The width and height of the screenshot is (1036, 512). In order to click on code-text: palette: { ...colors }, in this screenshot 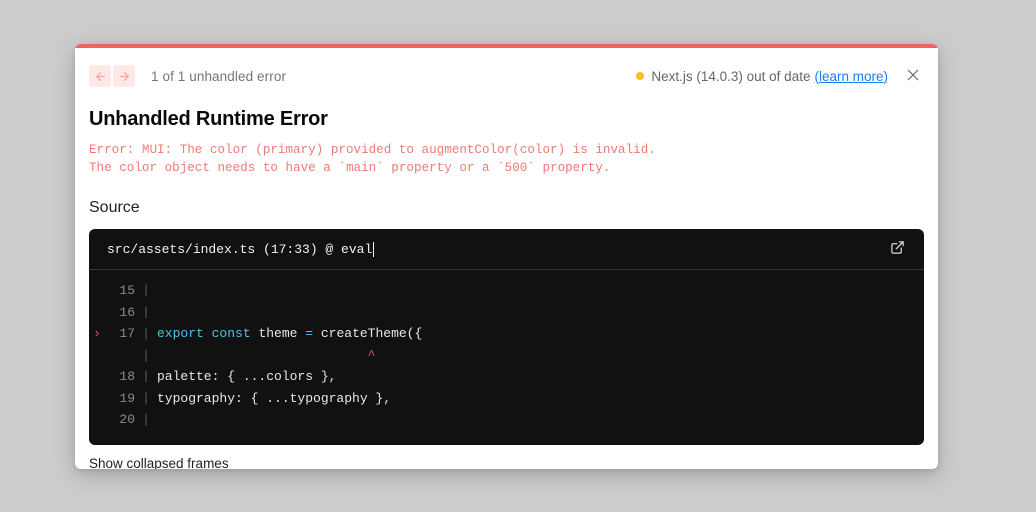, I will do `click(246, 377)`.